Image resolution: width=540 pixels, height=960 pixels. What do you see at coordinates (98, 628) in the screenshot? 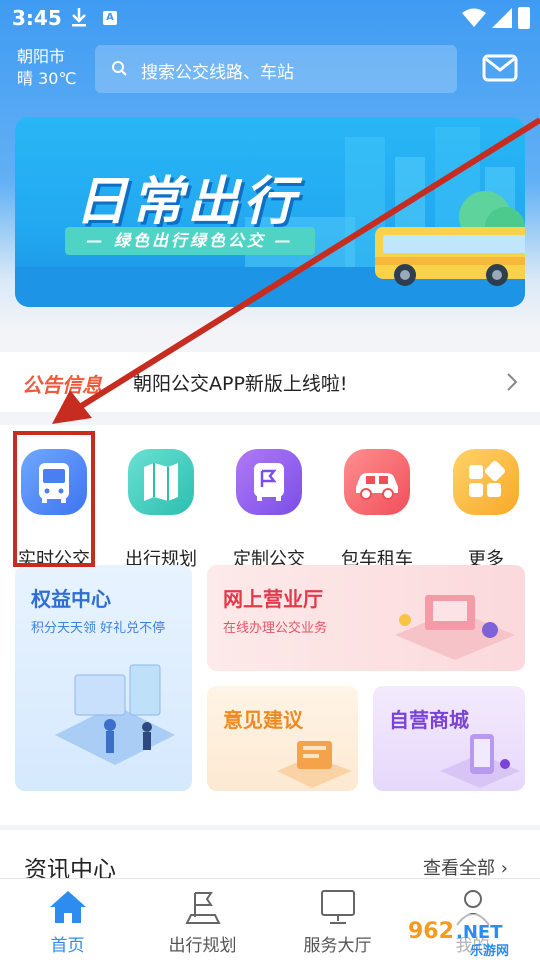
I see `card-subtitle: 积分天天领 好礼兑不停` at bounding box center [98, 628].